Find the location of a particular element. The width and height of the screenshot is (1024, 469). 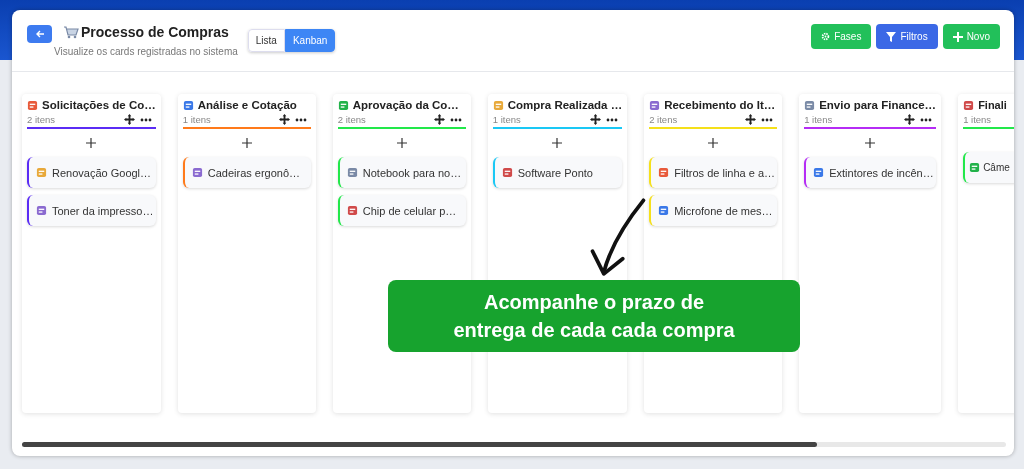

view-tab: Kanban is located at coordinates (310, 40).